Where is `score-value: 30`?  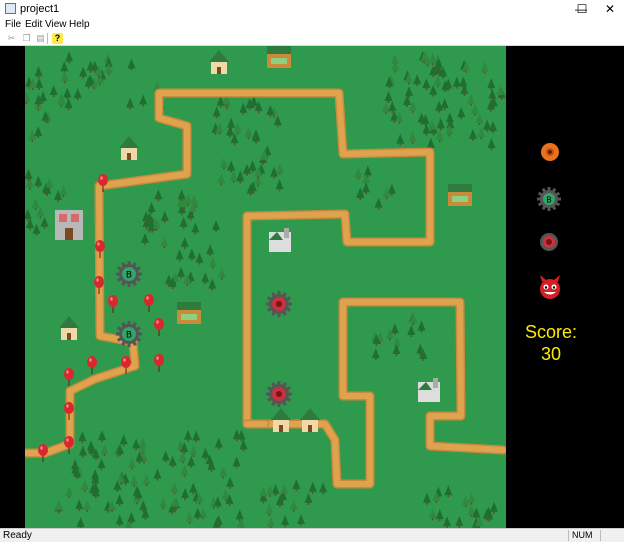
score-value: 30 is located at coordinates (551, 354).